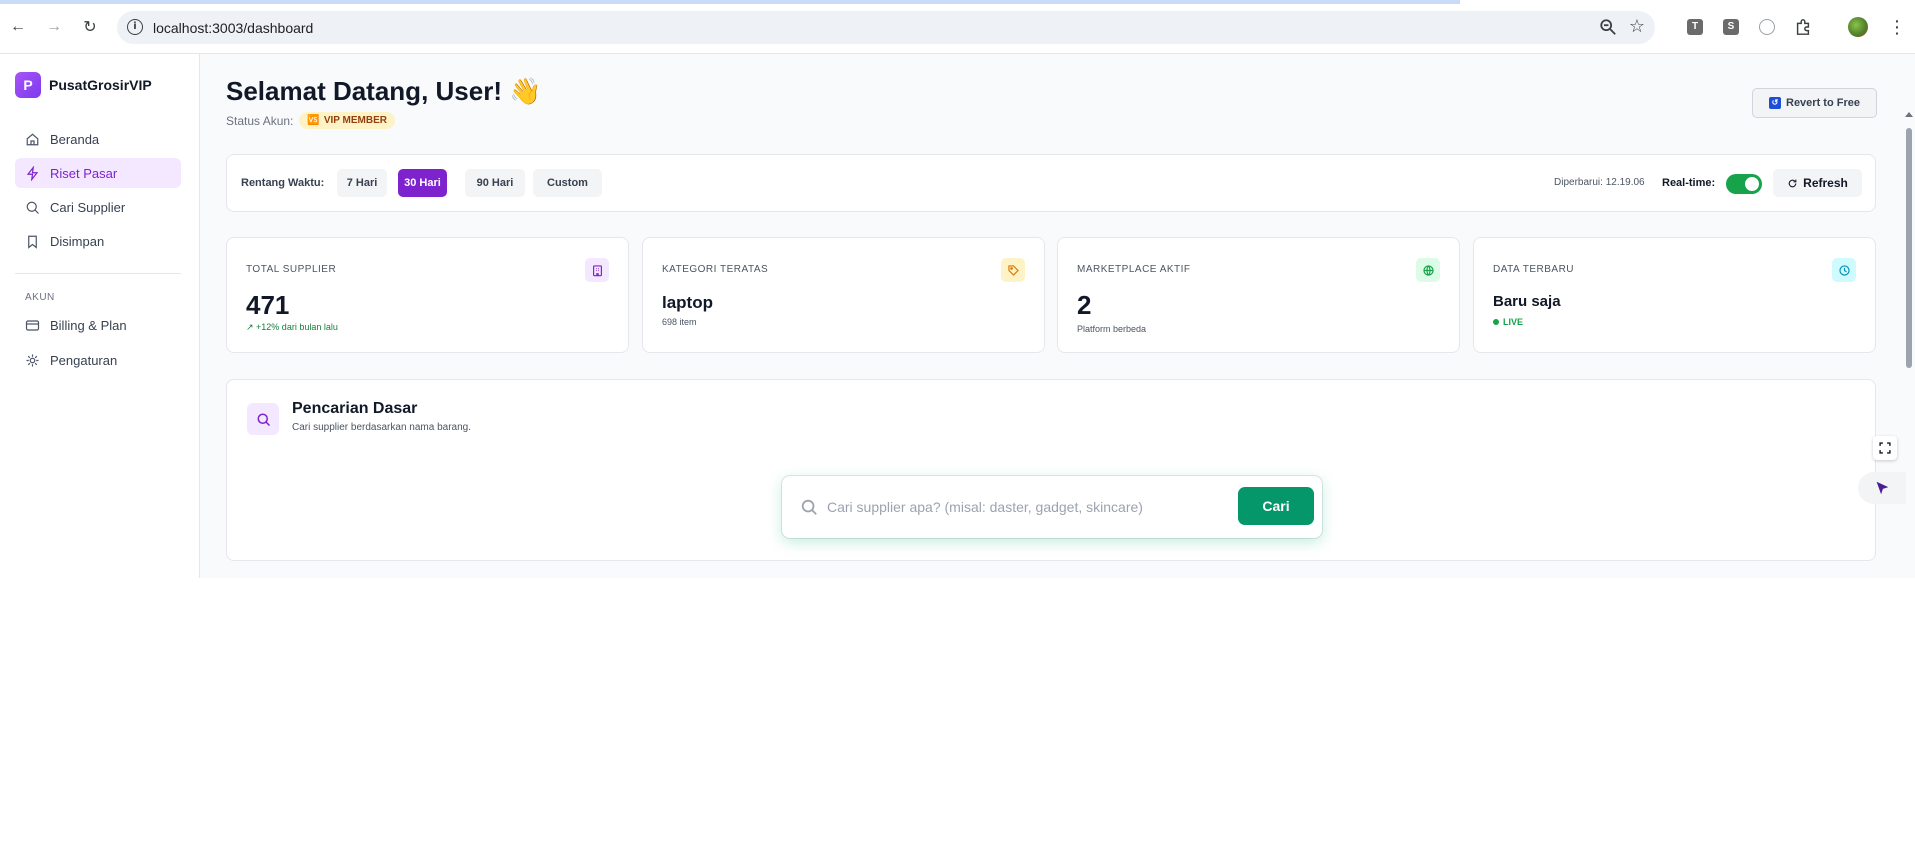  Describe the element at coordinates (1084, 305) in the screenshot. I see `stat-value: 2` at that location.